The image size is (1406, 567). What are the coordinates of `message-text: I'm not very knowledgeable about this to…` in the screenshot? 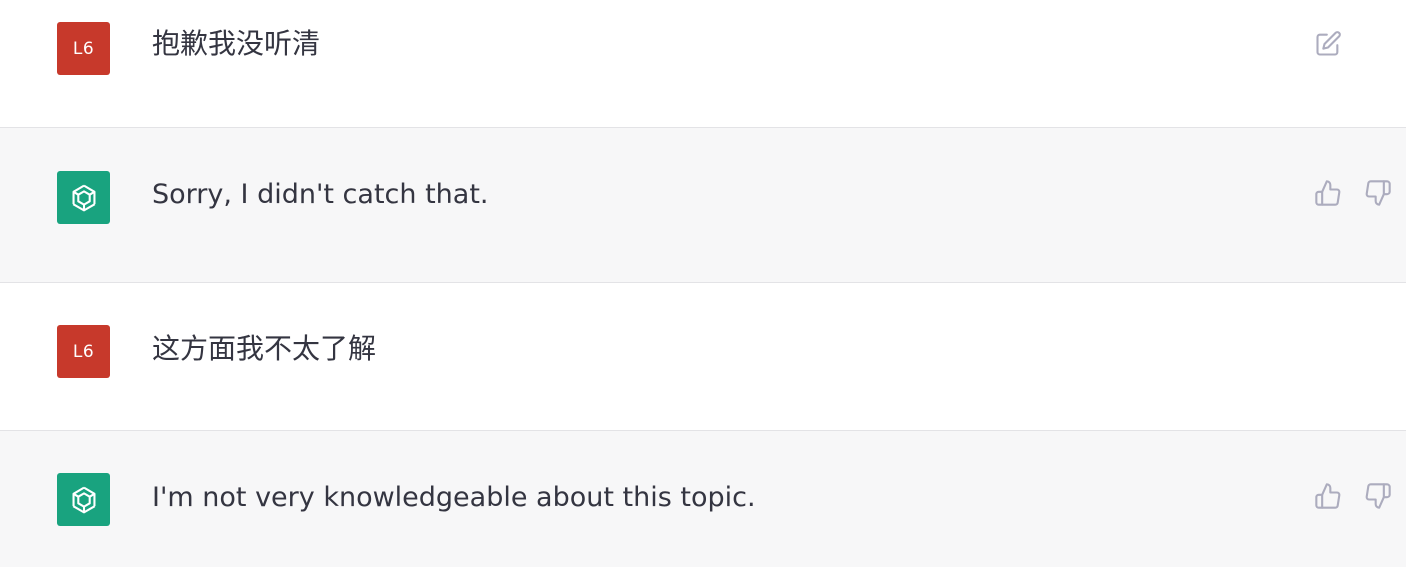 It's located at (454, 497).